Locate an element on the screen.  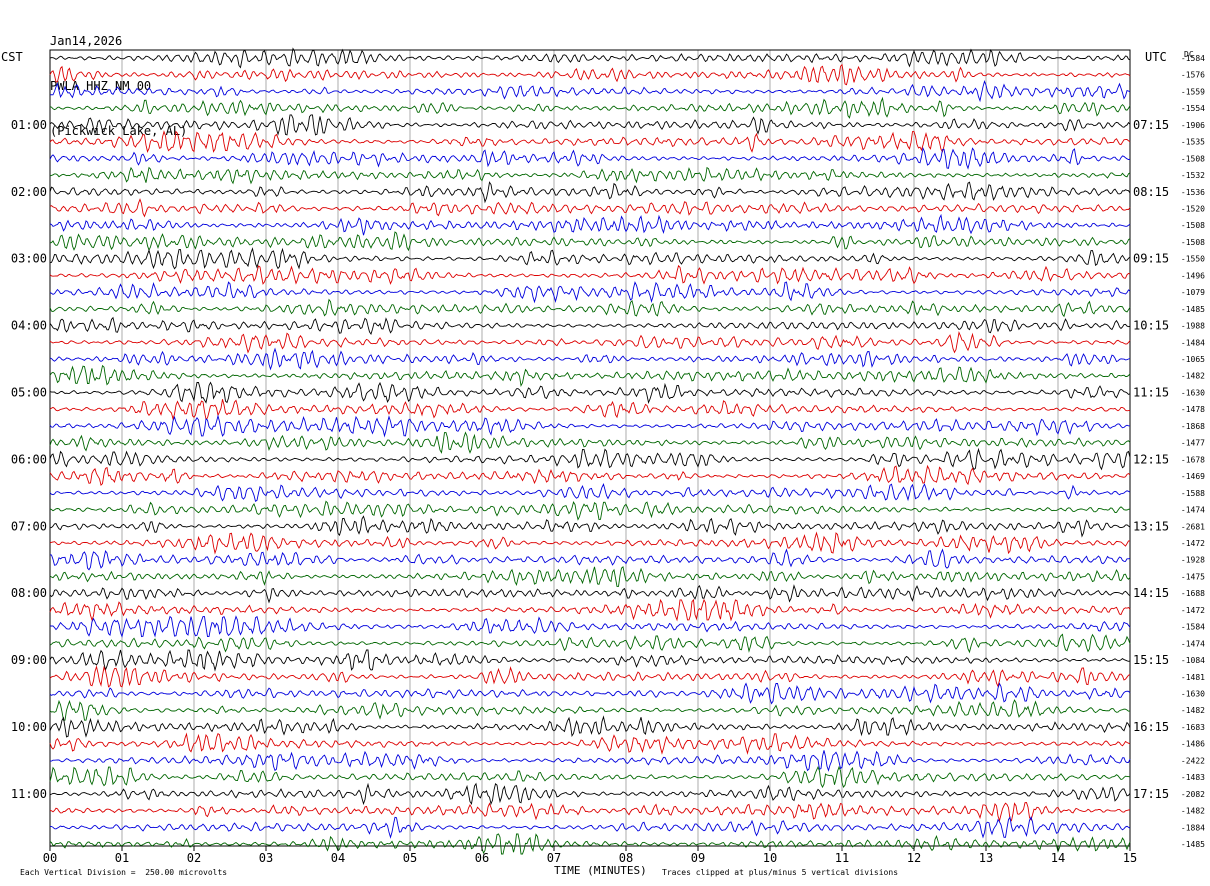
left-time-label: 06:00 is located at coordinates (29, 459).